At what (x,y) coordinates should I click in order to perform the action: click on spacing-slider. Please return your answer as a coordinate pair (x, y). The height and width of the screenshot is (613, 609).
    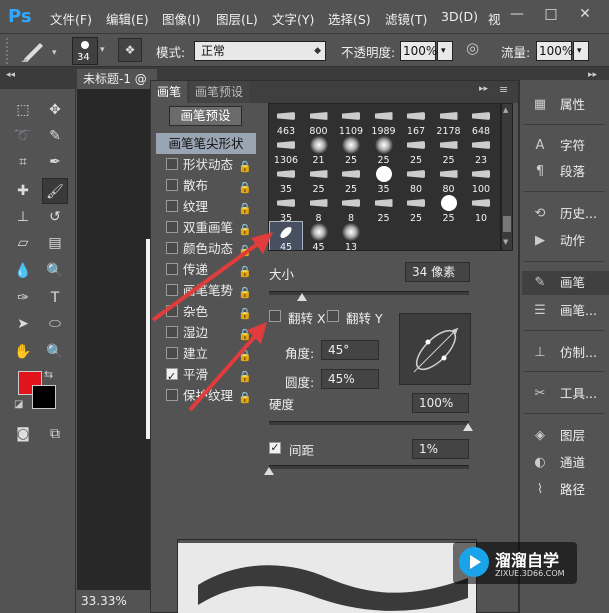
    Looking at the image, I should click on (369, 467).